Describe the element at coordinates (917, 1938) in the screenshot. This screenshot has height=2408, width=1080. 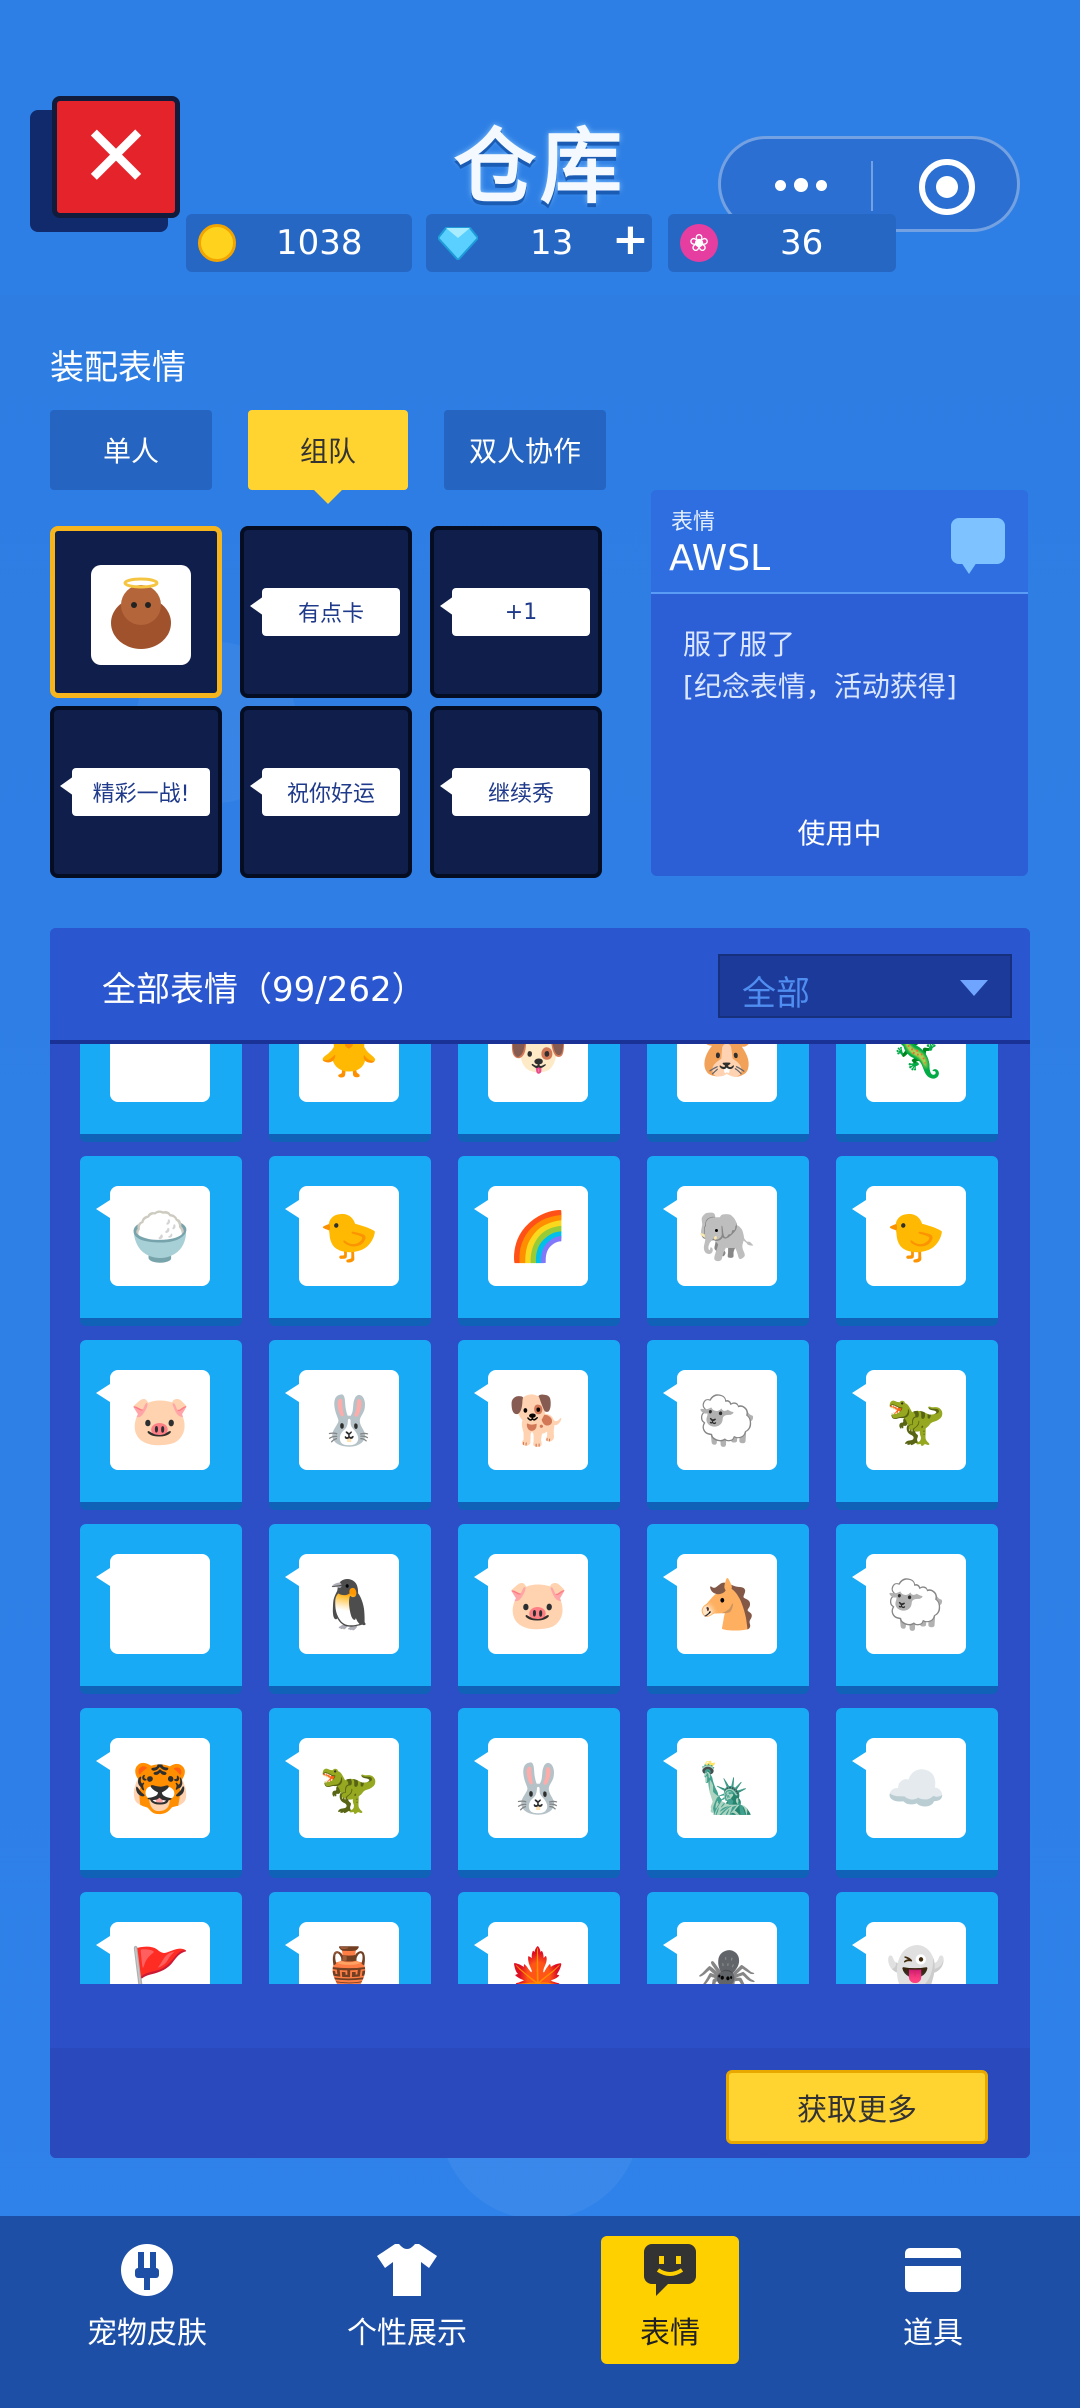
I see `emote-cell: 👻` at that location.